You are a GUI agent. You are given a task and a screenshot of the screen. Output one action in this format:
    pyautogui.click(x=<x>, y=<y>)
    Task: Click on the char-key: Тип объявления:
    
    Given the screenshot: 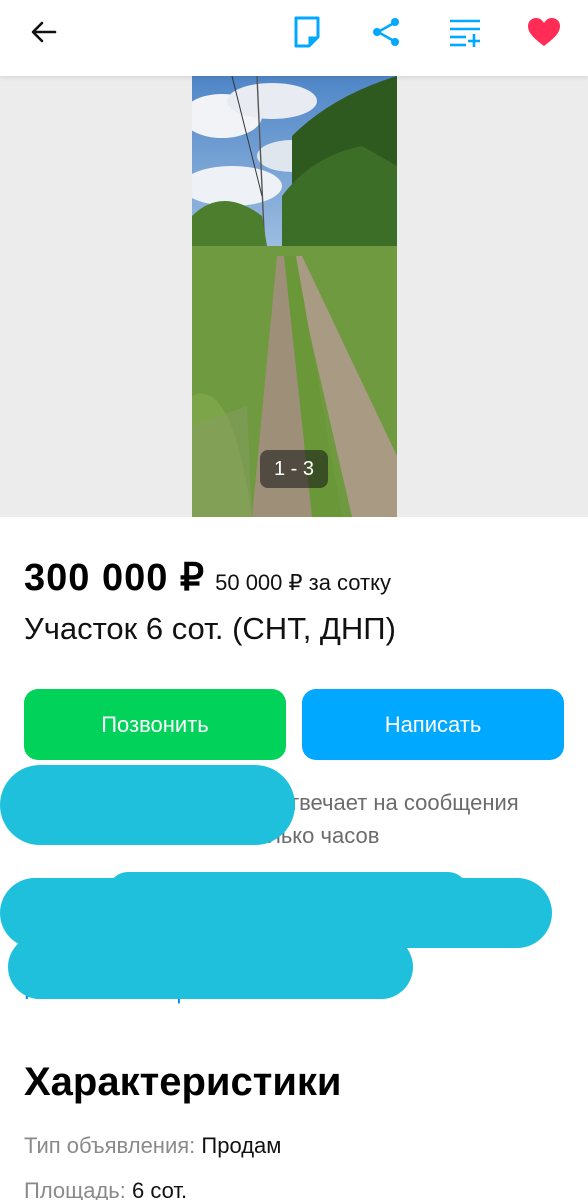 What is the action you would take?
    pyautogui.click(x=113, y=1145)
    